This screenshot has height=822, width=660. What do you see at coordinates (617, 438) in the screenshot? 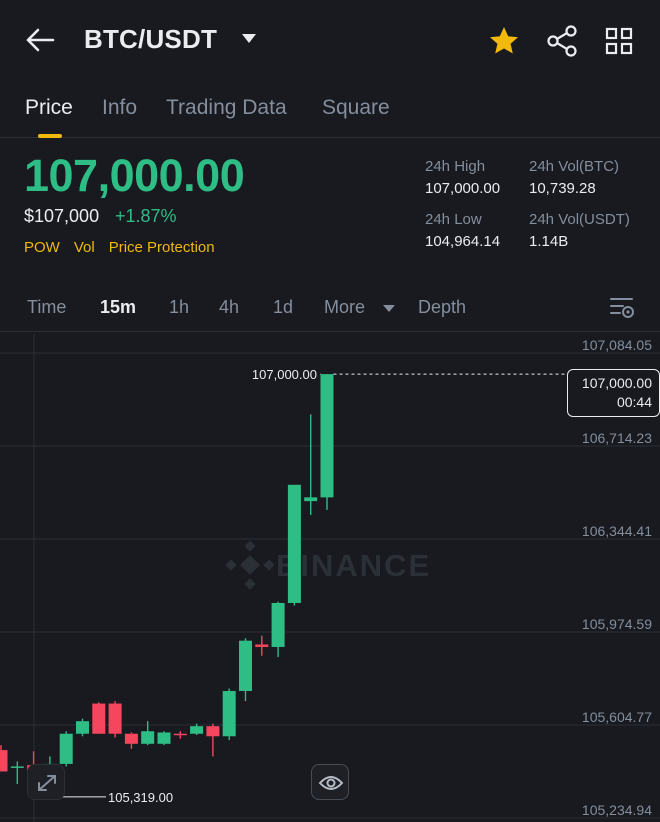
I see `y-tick-label: 106,714.23` at bounding box center [617, 438].